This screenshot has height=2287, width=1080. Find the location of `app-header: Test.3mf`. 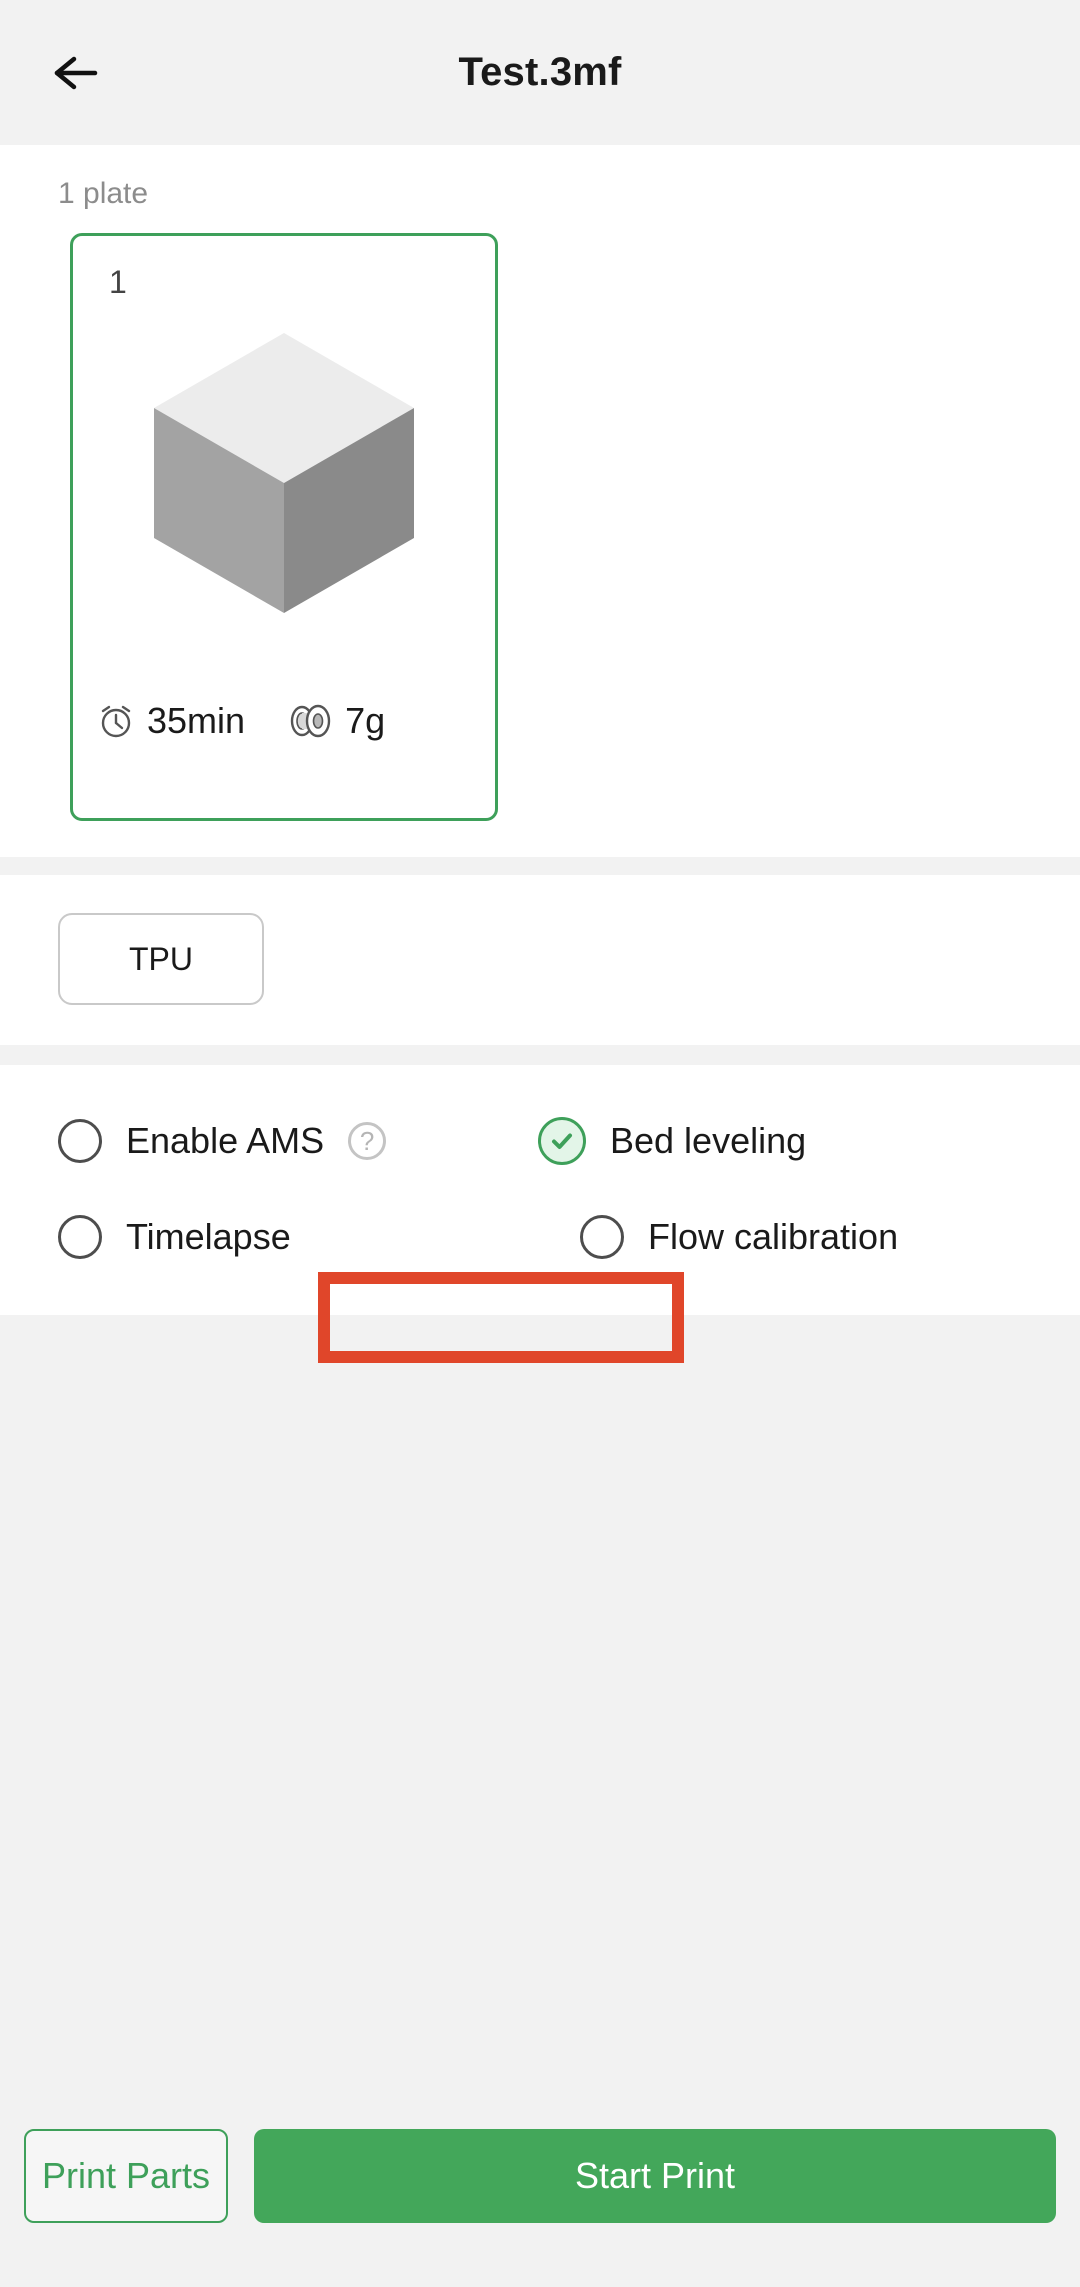

app-header: Test.3mf is located at coordinates (540, 72).